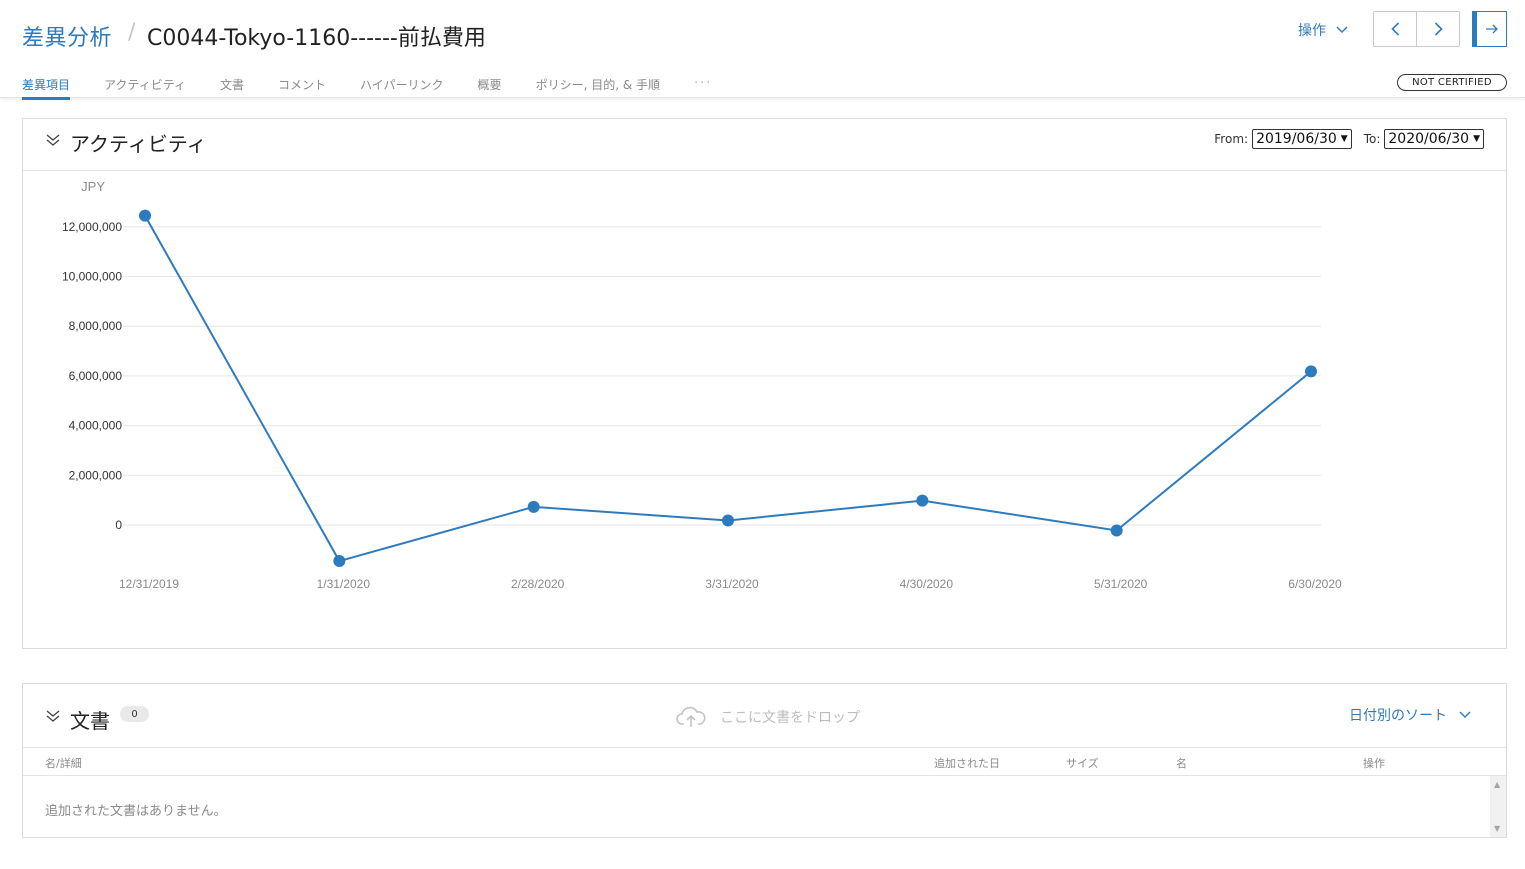 The height and width of the screenshot is (869, 1525). Describe the element at coordinates (1398, 716) in the screenshot. I see `sort-label: 日付別のソート` at that location.